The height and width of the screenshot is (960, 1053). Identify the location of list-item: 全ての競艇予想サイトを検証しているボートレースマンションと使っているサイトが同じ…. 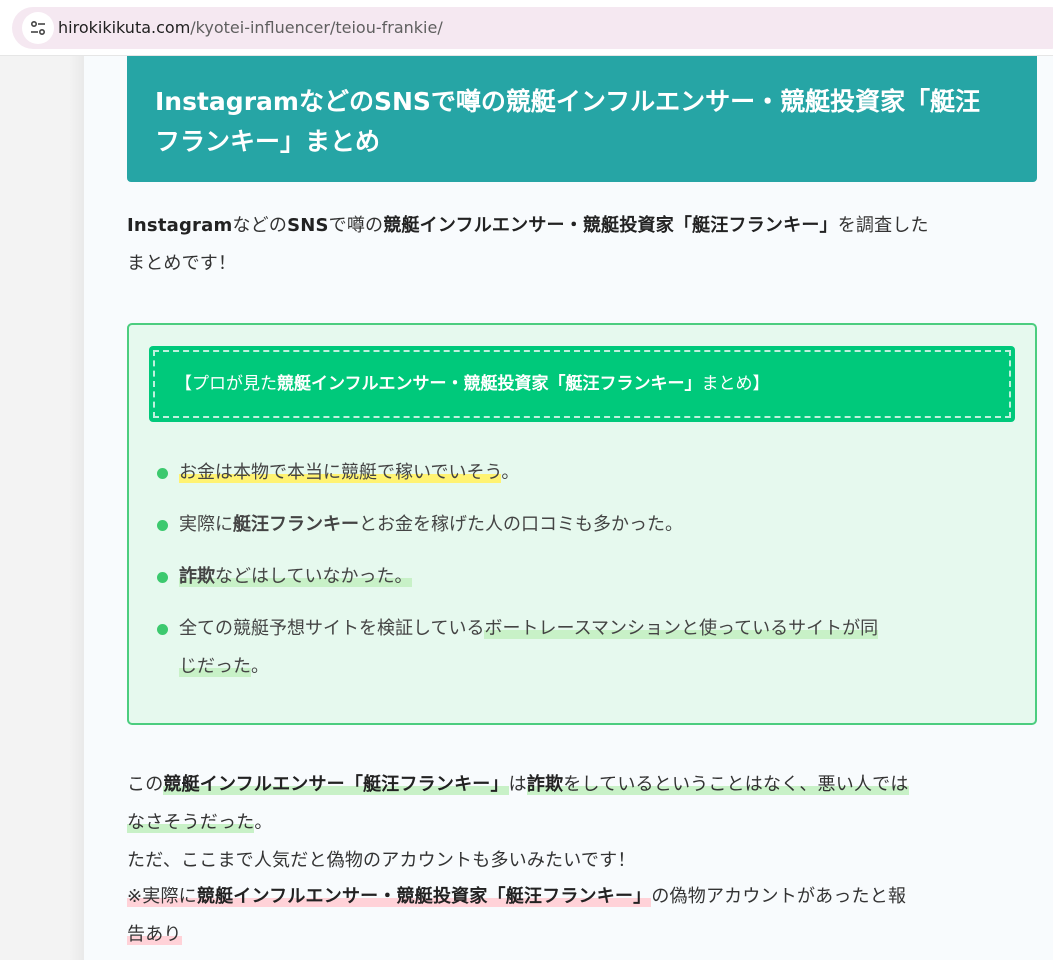
(582, 648).